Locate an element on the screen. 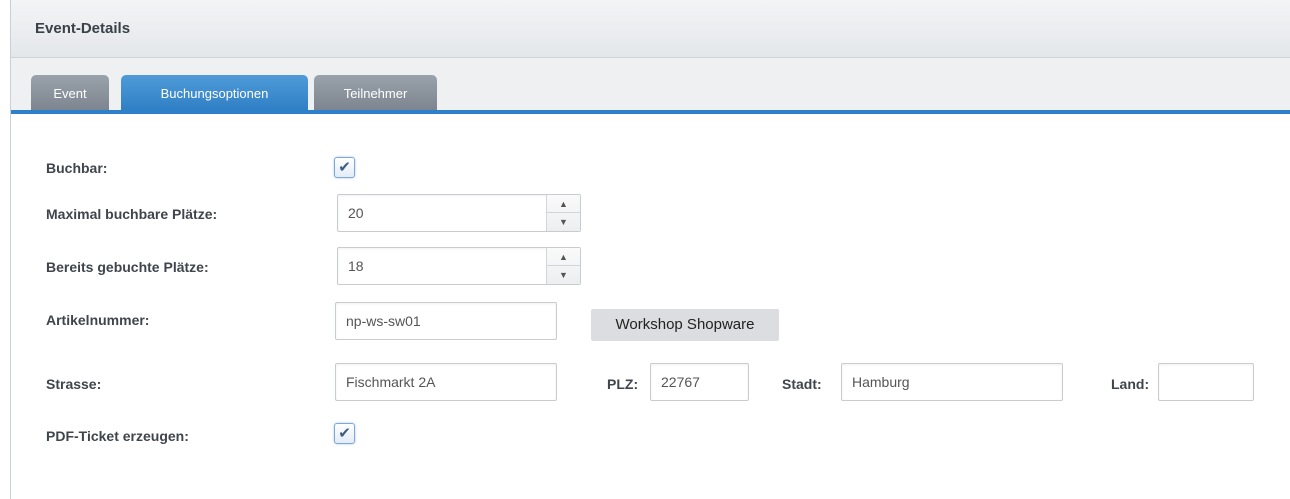  max-places-label: Maximal buchbare Plätze: is located at coordinates (132, 214).